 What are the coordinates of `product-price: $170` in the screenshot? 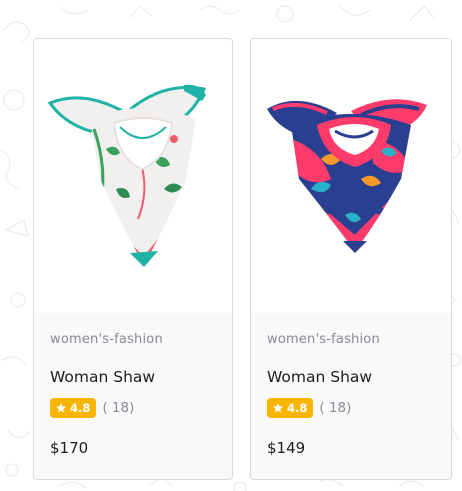 It's located at (69, 448).